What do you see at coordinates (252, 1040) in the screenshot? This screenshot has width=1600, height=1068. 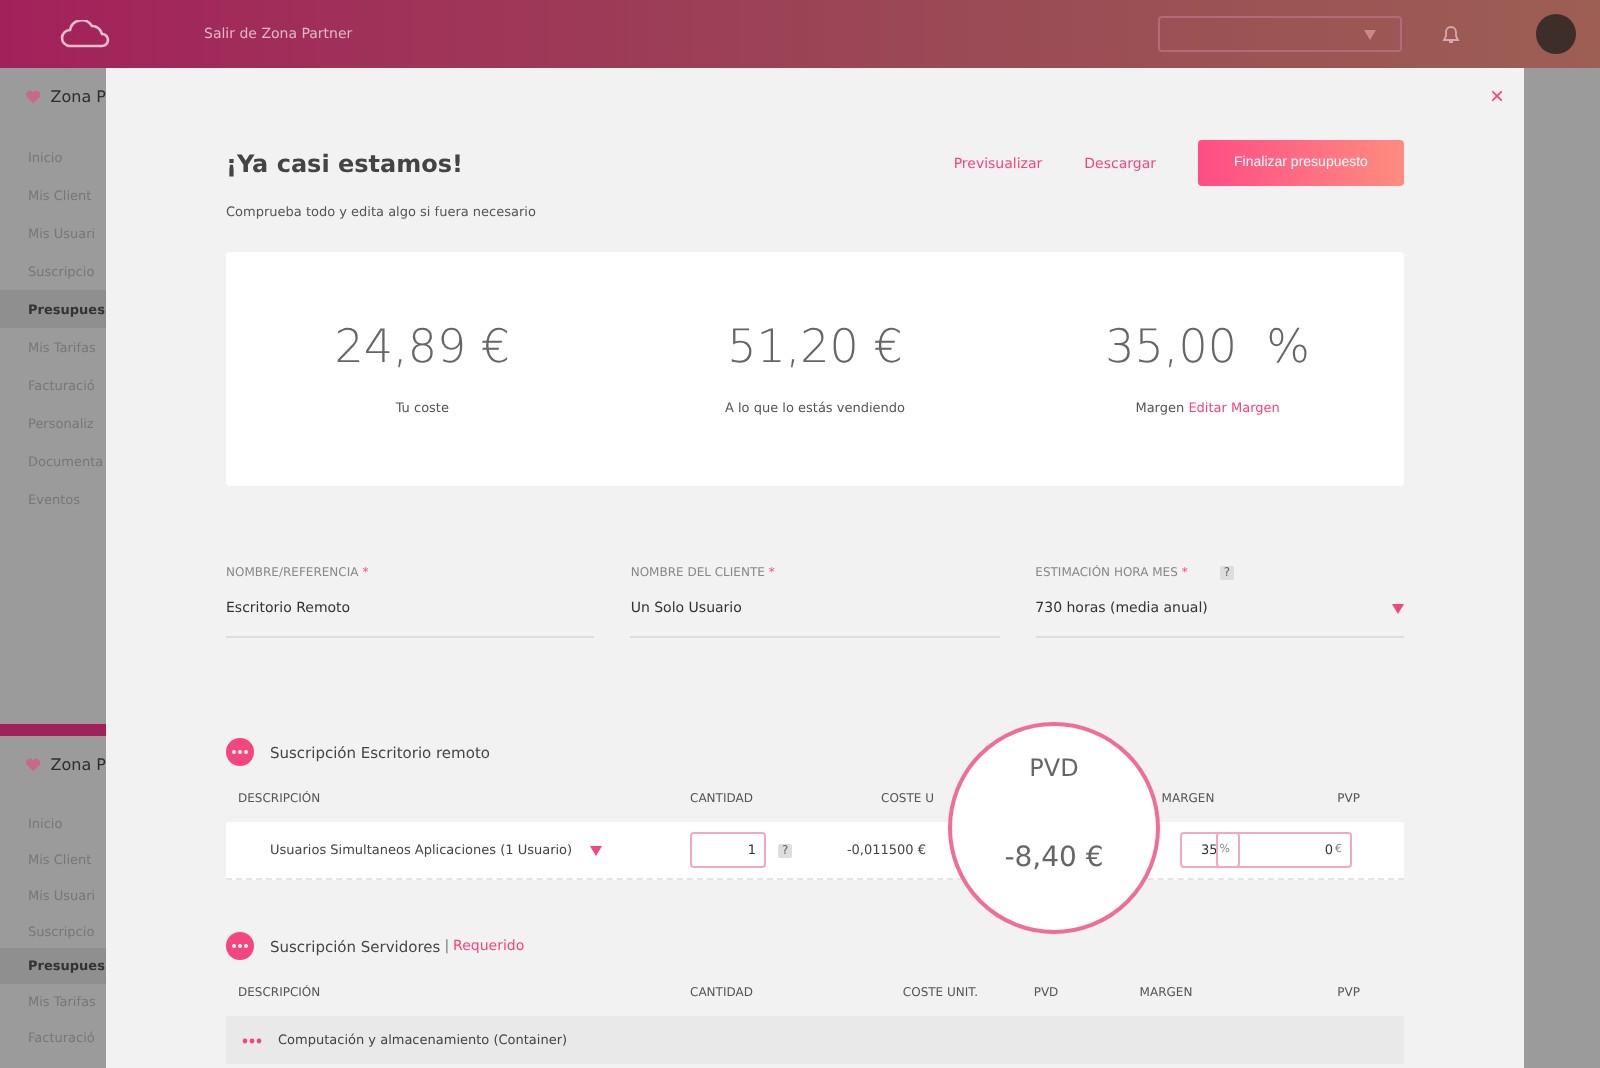 I see `more-icon` at bounding box center [252, 1040].